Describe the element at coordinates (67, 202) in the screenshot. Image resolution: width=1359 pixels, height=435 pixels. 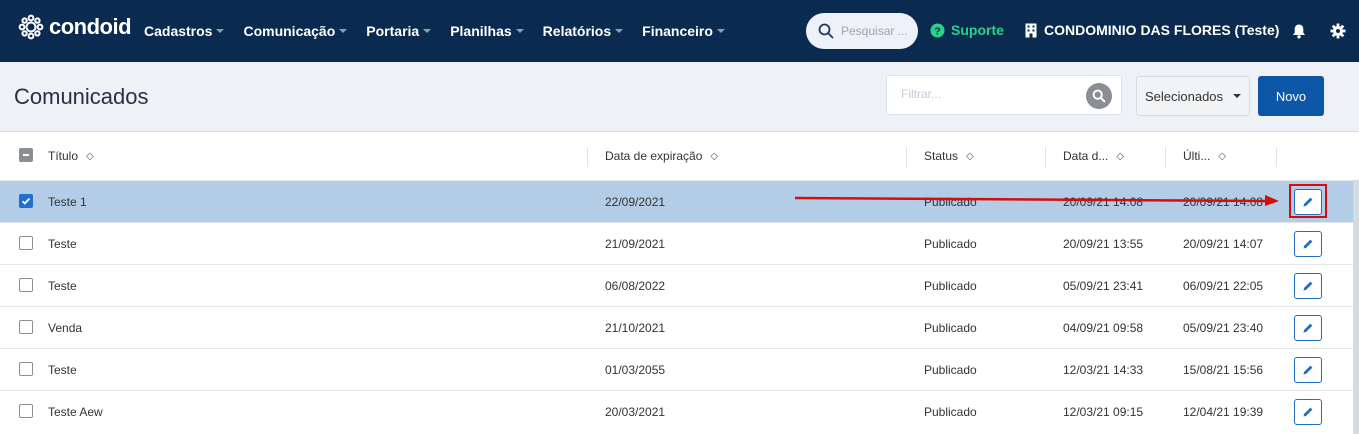
I see `row-title: Teste 1` at that location.